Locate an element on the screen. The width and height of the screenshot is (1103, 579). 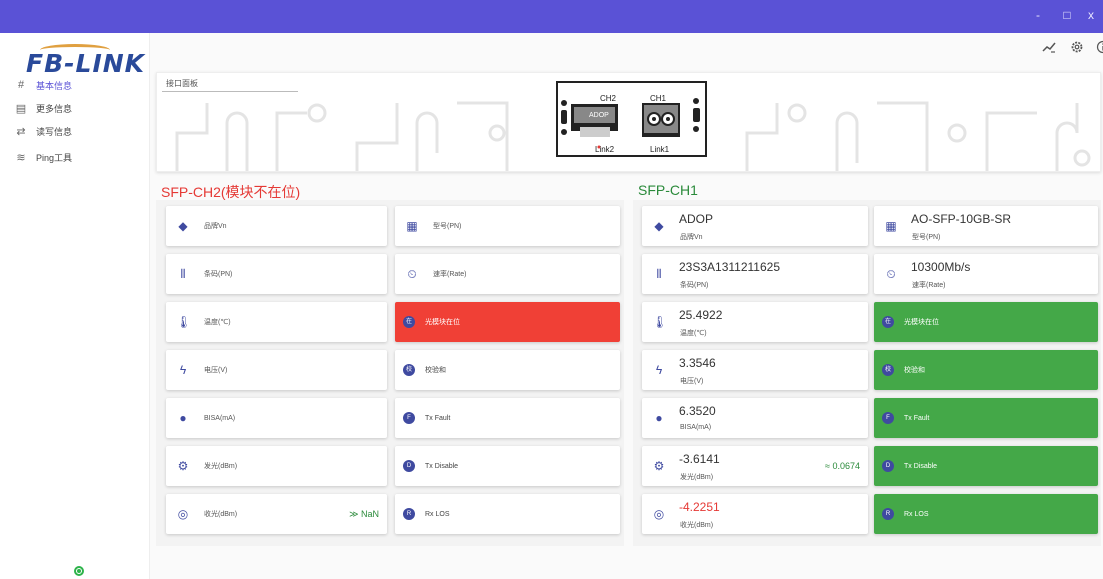
ch1-label: CH1 is located at coordinates (658, 98).